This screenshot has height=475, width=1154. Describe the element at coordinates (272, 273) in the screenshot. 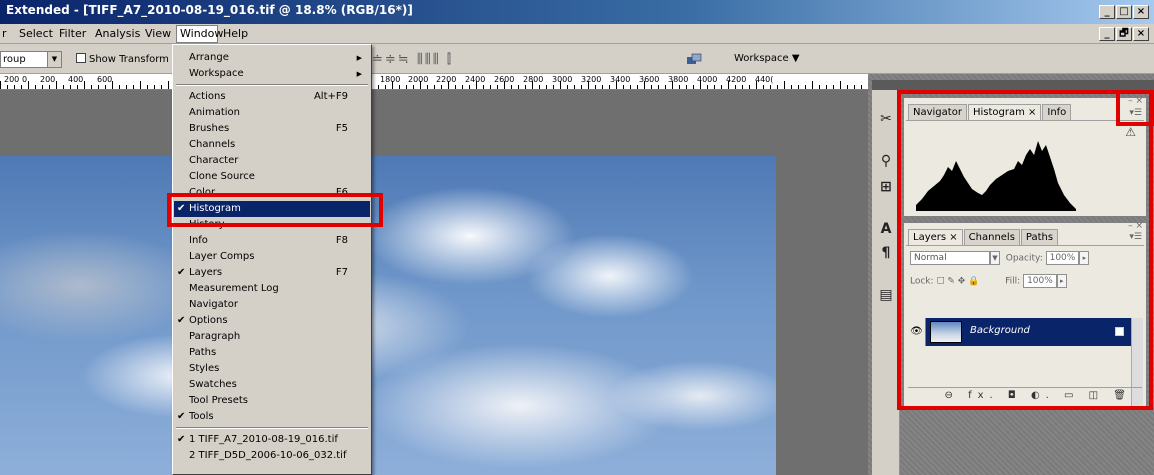

I see `menu-item-layers: ✔ Layers F7` at that location.